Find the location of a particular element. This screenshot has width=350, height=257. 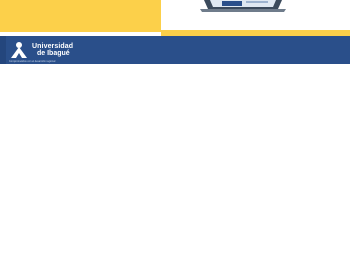

logo-tagline: Comprometidos con el desarrollo regional is located at coordinates (32, 61).